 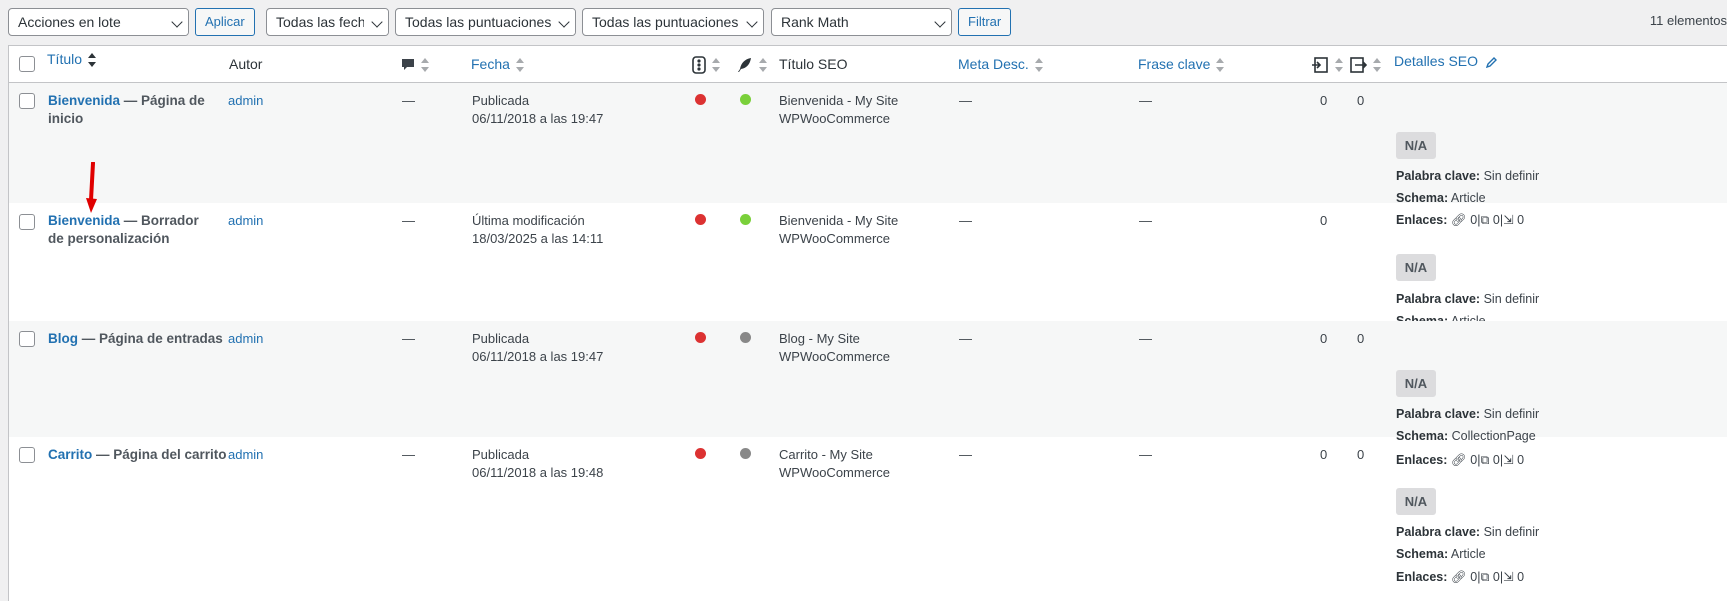 What do you see at coordinates (415, 64) in the screenshot?
I see `column-comments` at bounding box center [415, 64].